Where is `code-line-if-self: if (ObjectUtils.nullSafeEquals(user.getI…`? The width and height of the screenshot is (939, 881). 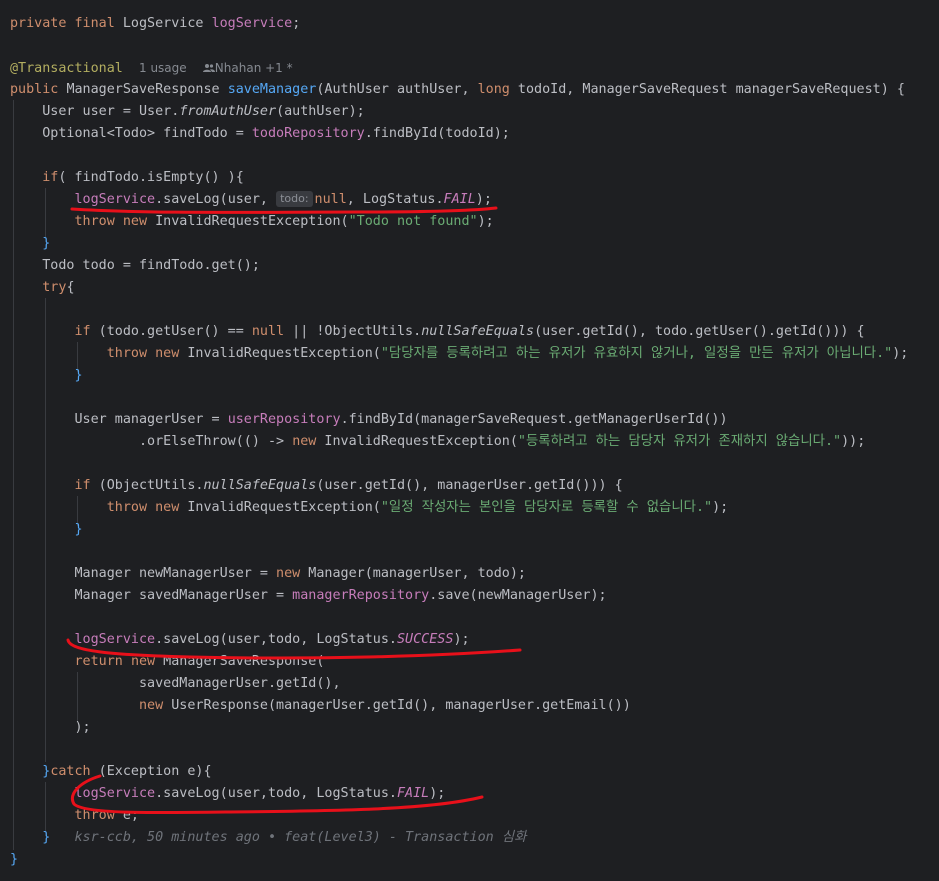
code-line-if-self: if (ObjectUtils.nullSafeEquals(user.getI… is located at coordinates (316, 486).